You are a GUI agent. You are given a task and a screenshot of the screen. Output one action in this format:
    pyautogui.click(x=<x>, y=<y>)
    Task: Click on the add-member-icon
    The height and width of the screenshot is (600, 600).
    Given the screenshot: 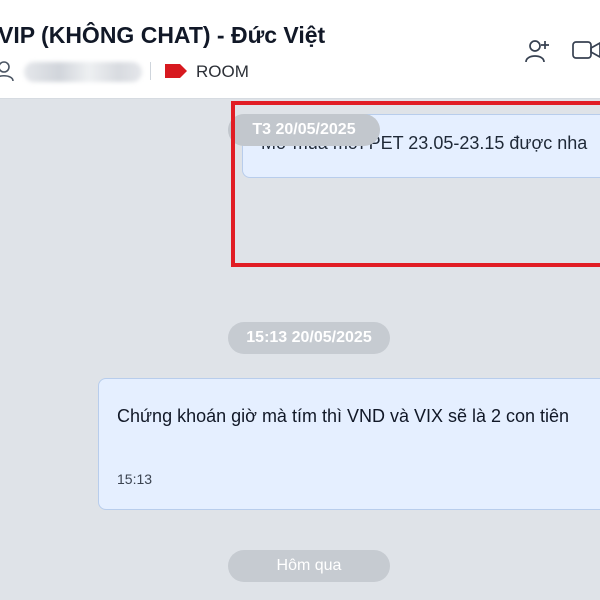 What is the action you would take?
    pyautogui.click(x=538, y=53)
    